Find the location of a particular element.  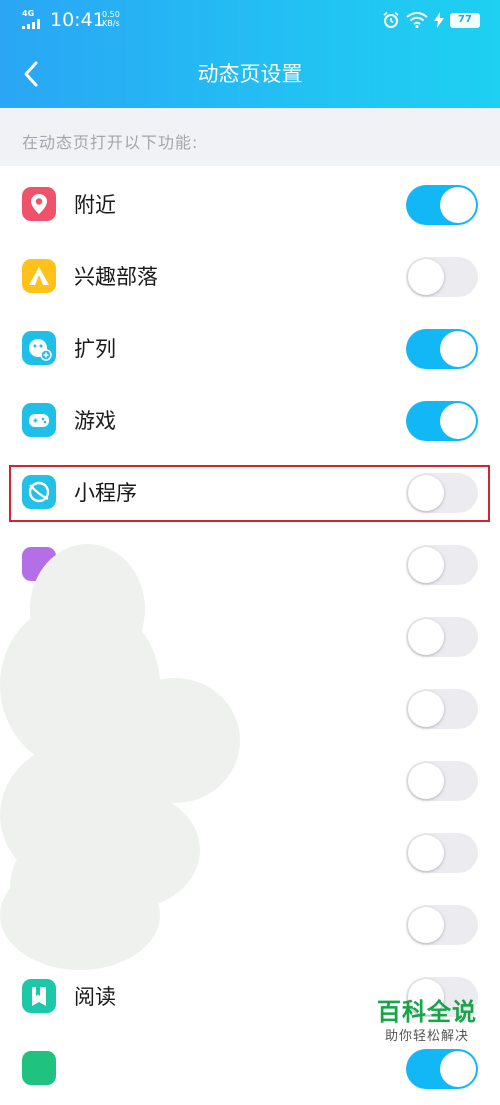

book-icon is located at coordinates (39, 996).